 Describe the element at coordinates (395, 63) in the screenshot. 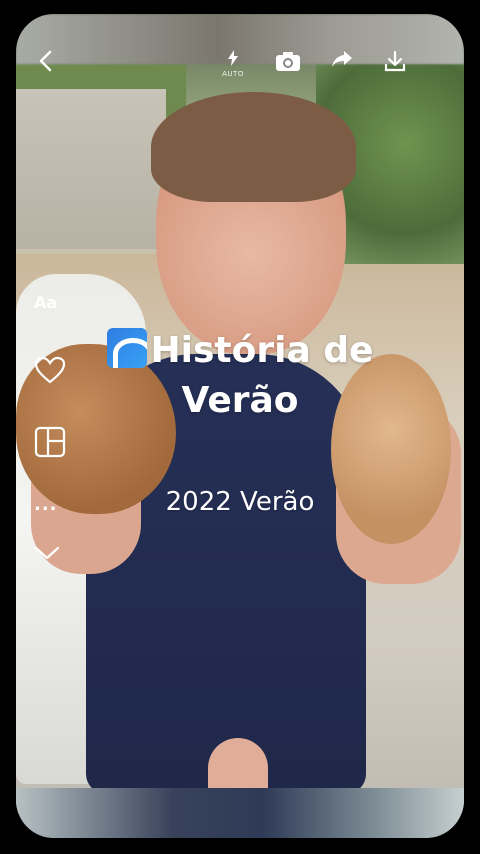

I see `download-icon` at that location.